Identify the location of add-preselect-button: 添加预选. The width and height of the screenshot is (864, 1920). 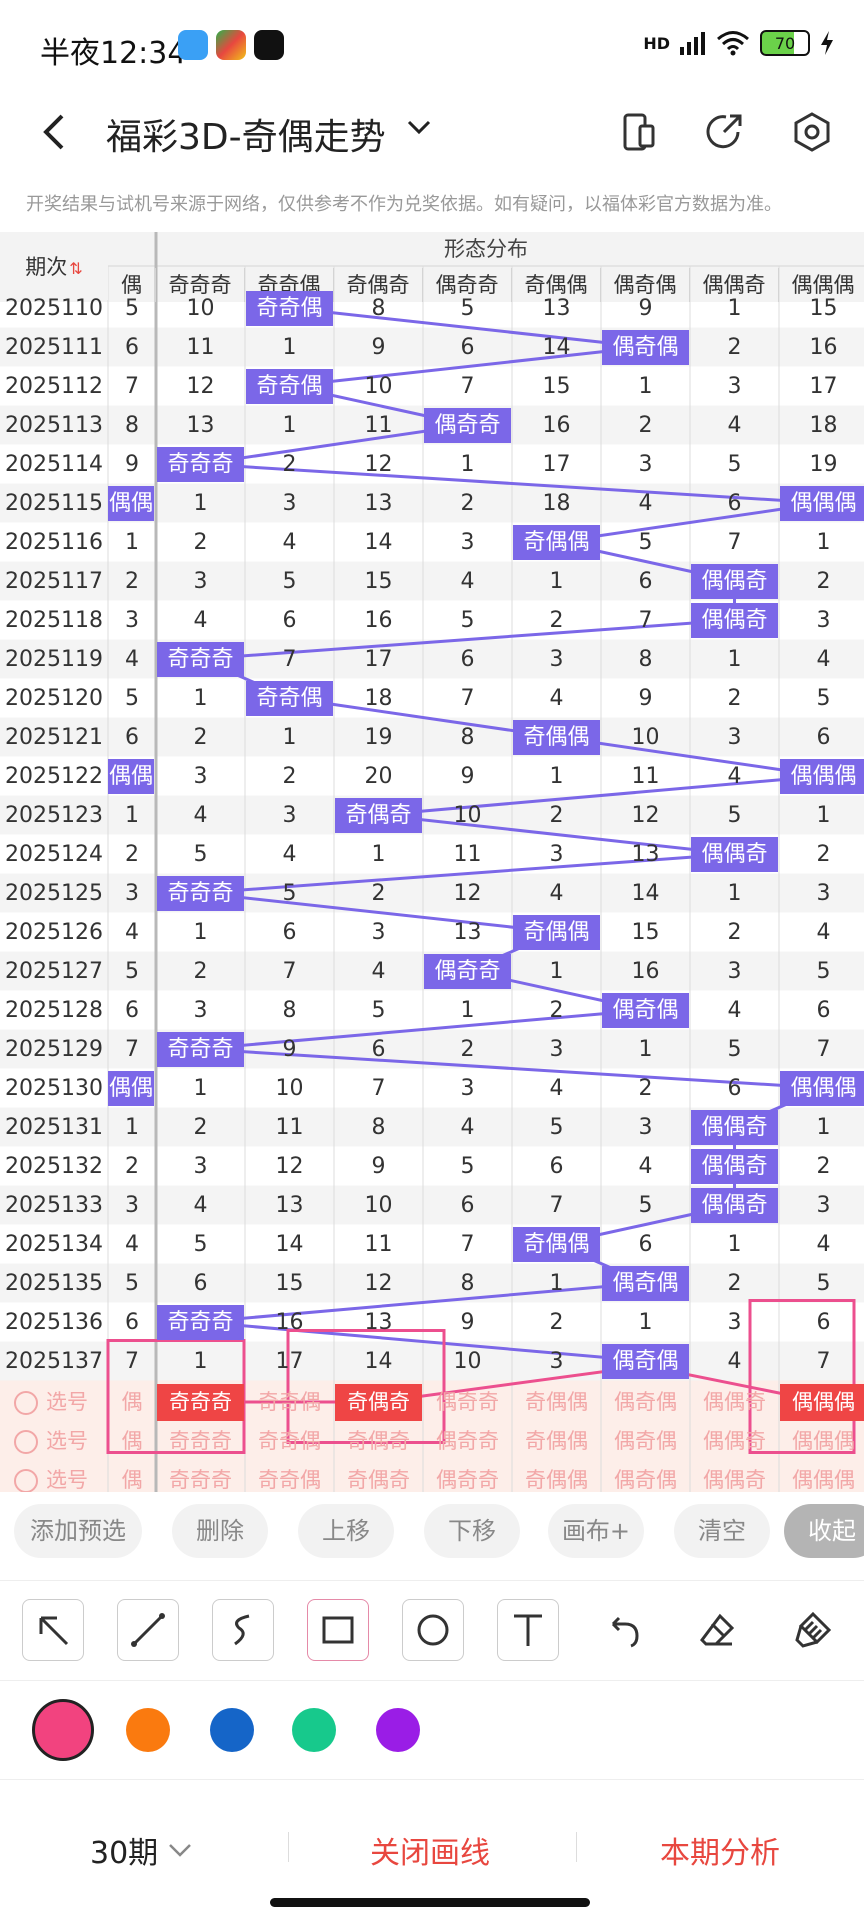
(78, 1531).